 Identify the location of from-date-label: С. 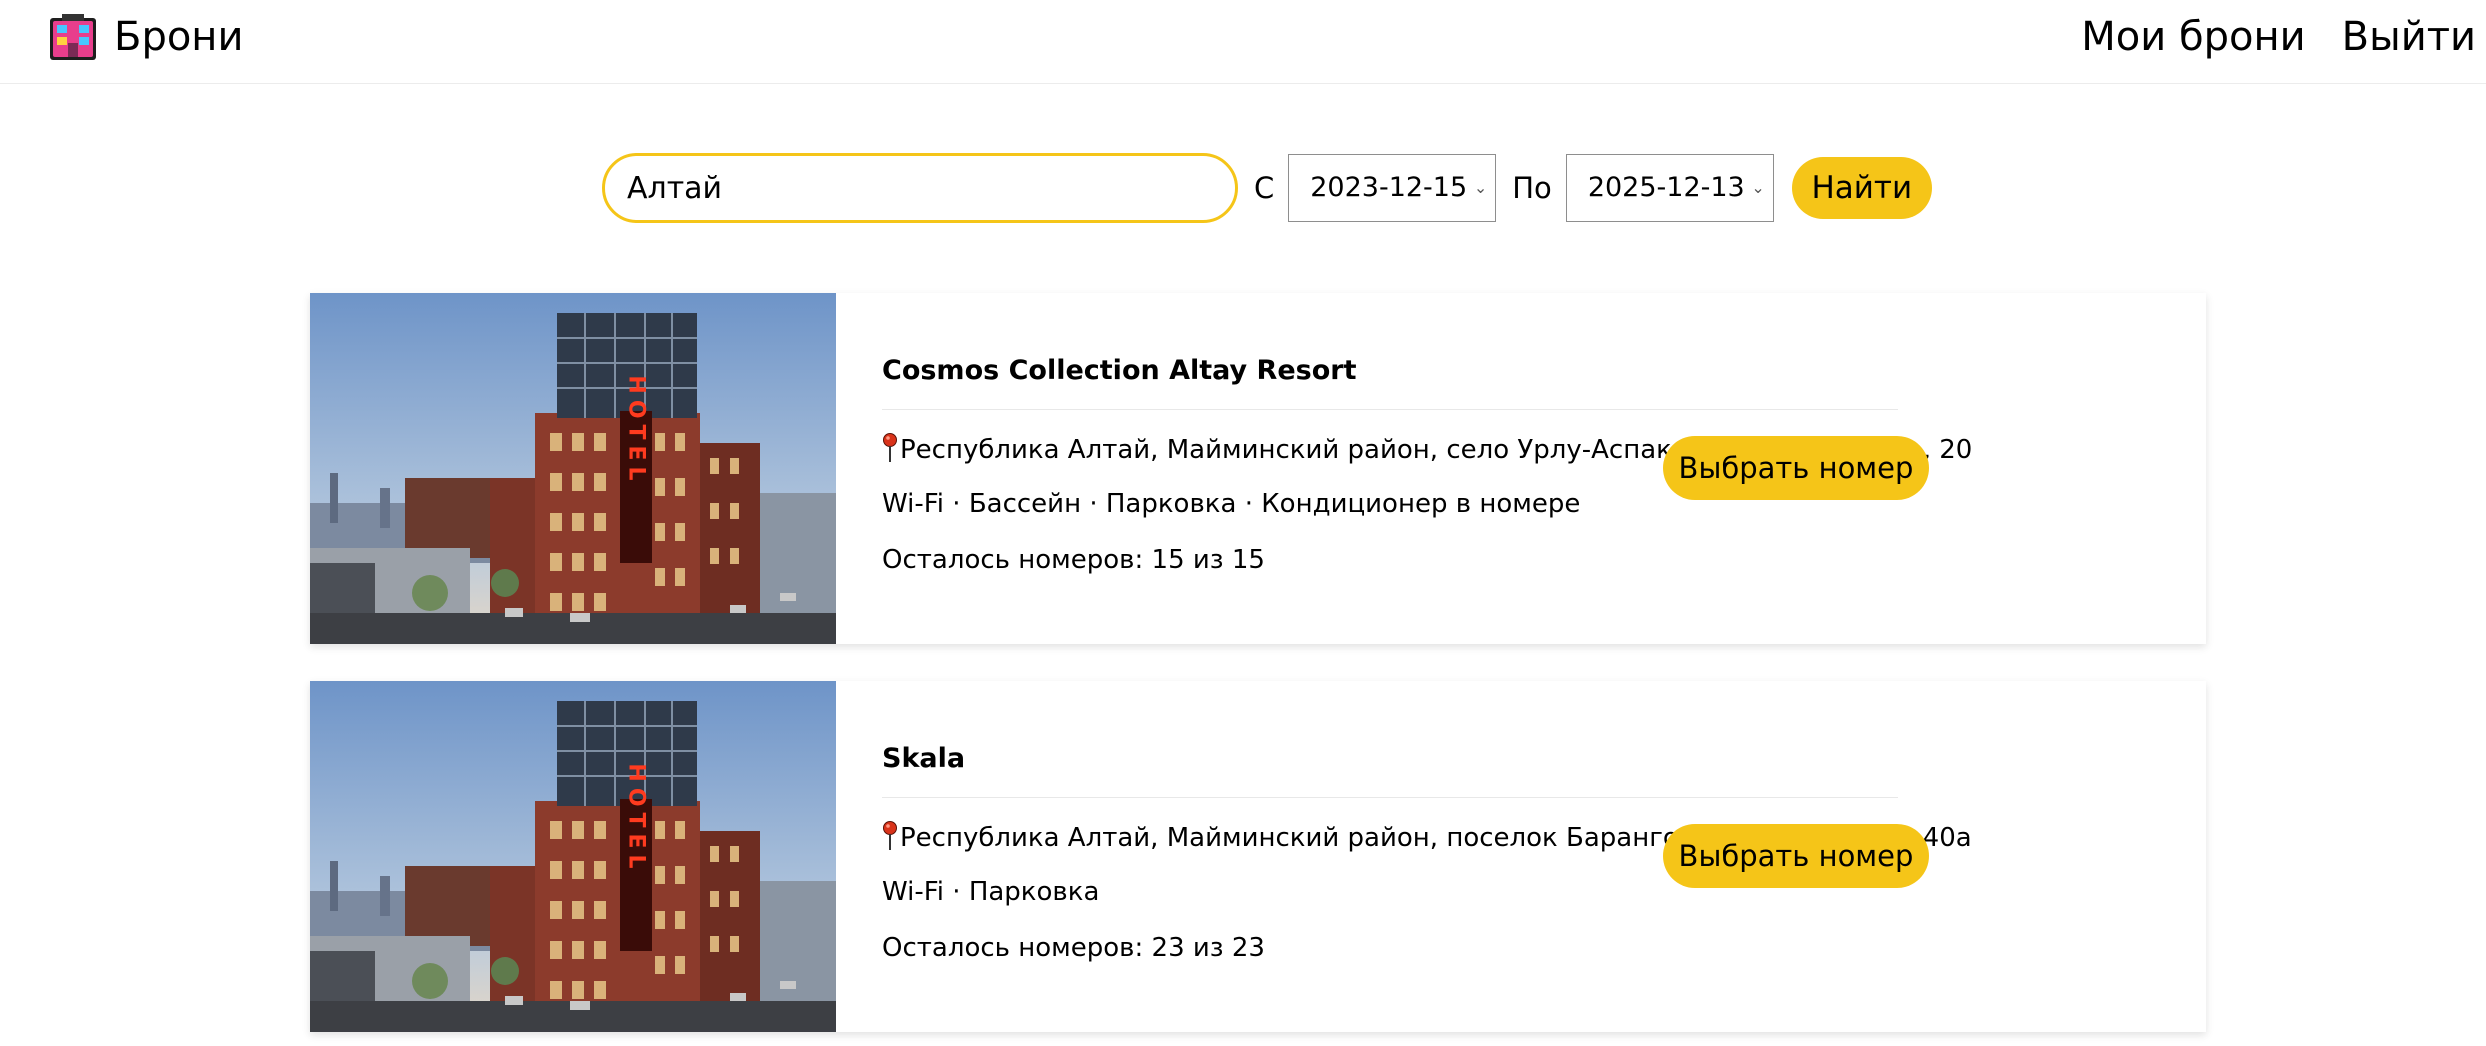
(1264, 188).